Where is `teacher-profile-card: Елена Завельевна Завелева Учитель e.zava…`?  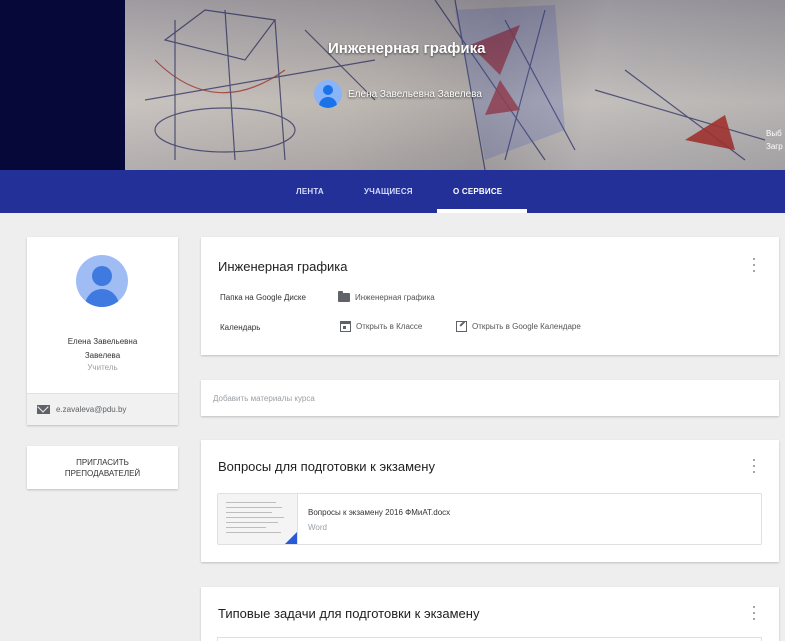 teacher-profile-card: Елена Завельевна Завелева Учитель e.zava… is located at coordinates (102, 331).